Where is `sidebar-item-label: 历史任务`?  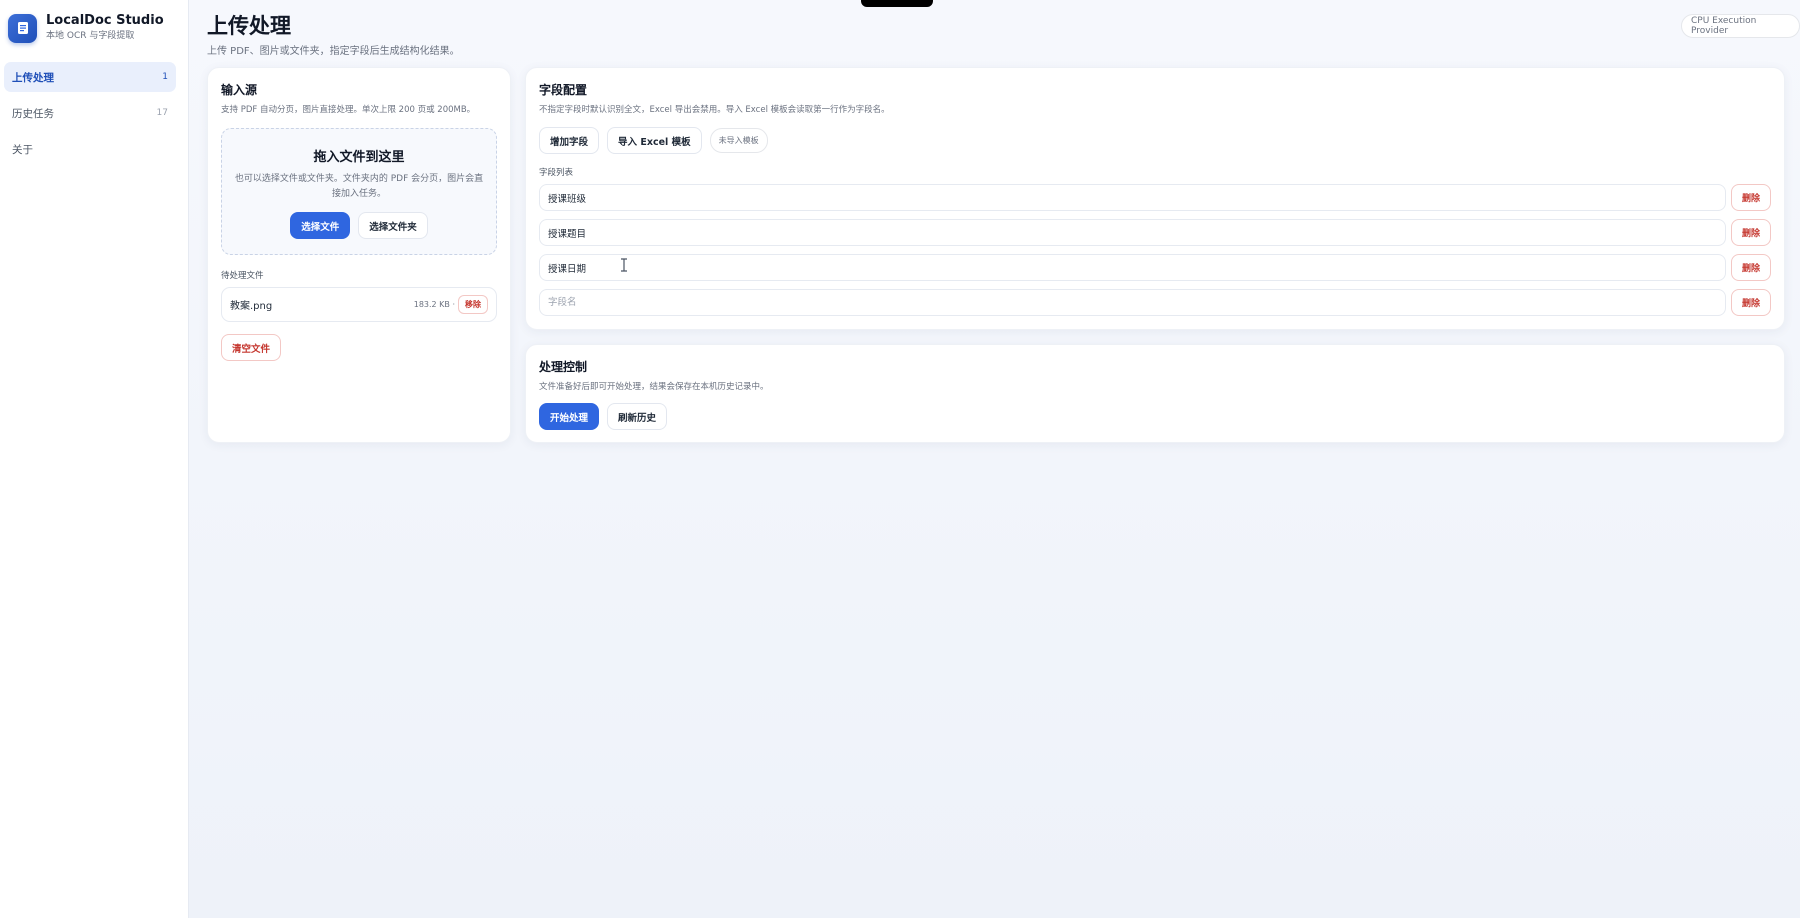 sidebar-item-label: 历史任务 is located at coordinates (33, 113).